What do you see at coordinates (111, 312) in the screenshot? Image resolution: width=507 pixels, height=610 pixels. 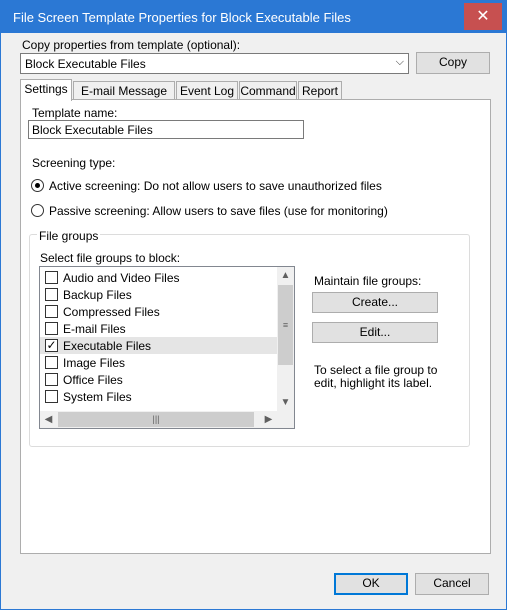 I see `list-item-label: Compressed Files` at bounding box center [111, 312].